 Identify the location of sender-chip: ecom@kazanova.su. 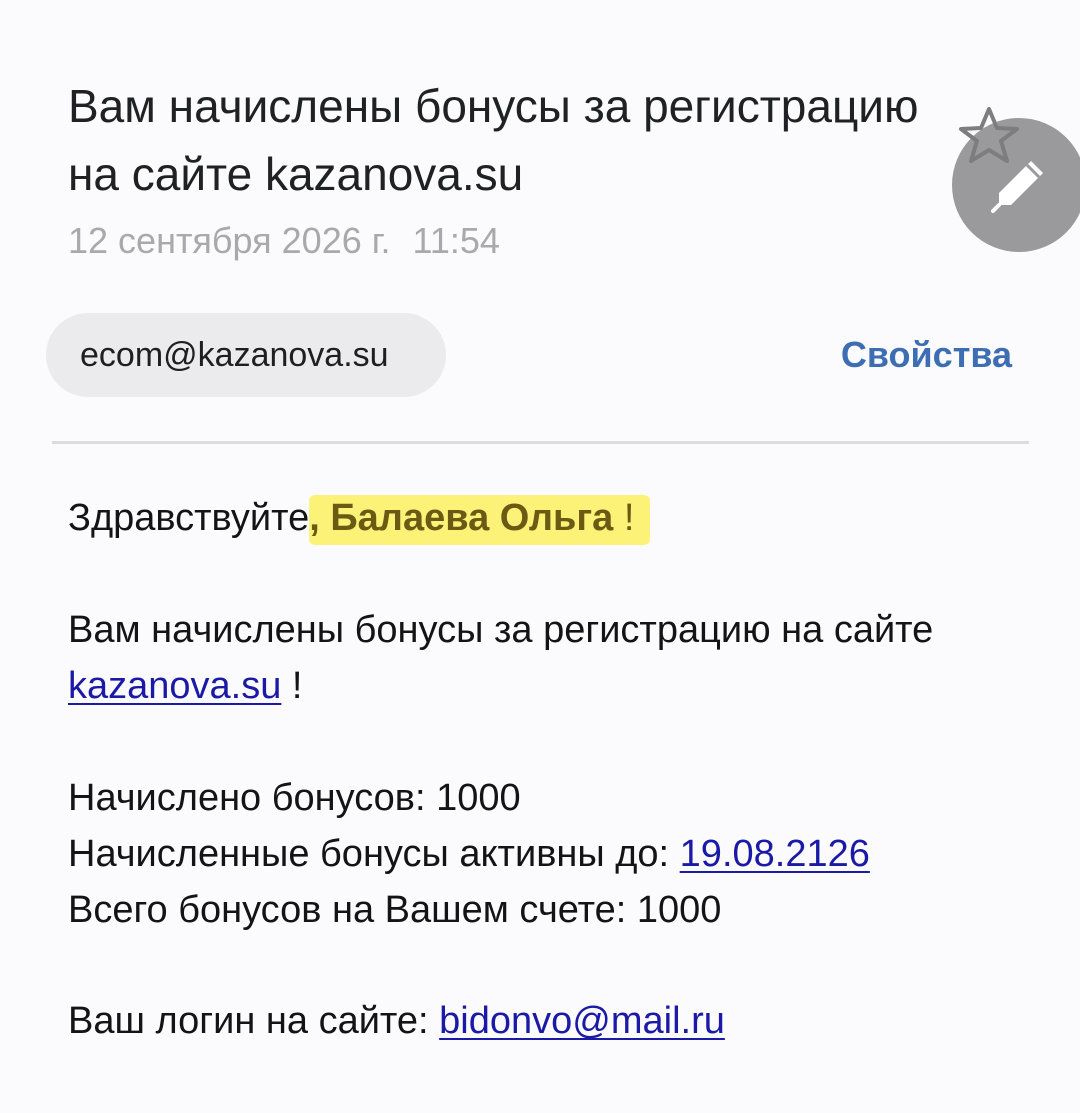
(246, 355).